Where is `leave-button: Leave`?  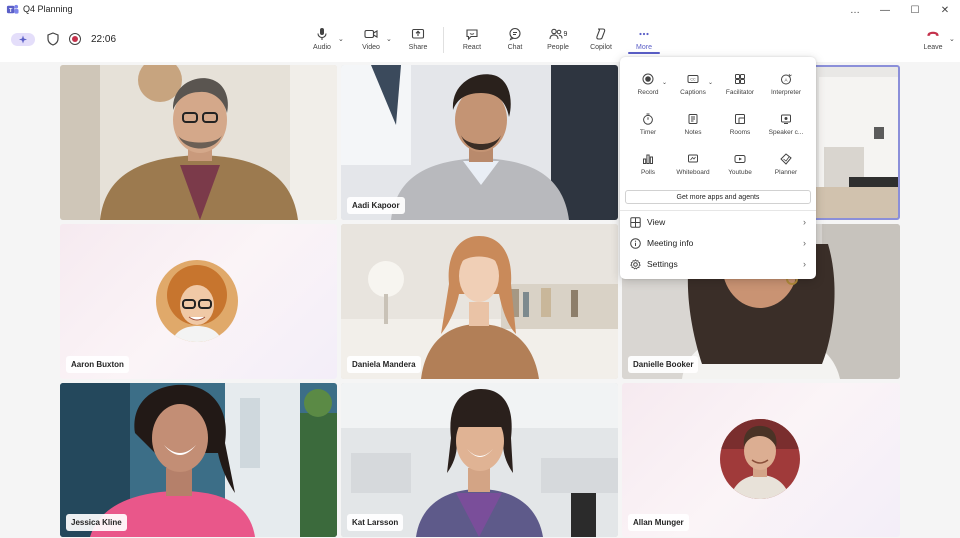
leave-button: Leave is located at coordinates (933, 39).